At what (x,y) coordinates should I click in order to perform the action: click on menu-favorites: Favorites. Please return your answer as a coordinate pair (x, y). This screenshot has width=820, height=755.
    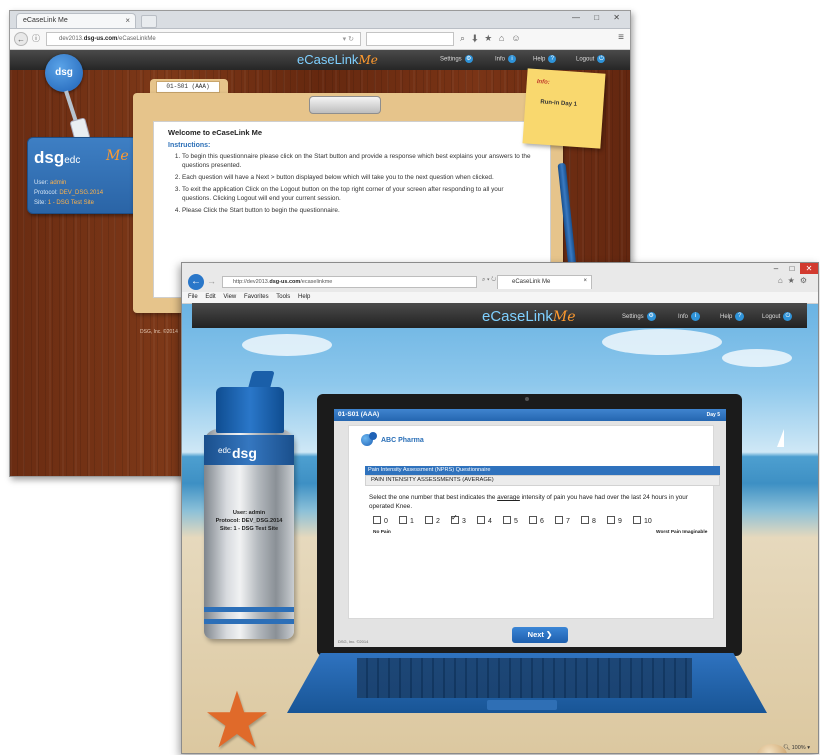
    Looking at the image, I should click on (256, 297).